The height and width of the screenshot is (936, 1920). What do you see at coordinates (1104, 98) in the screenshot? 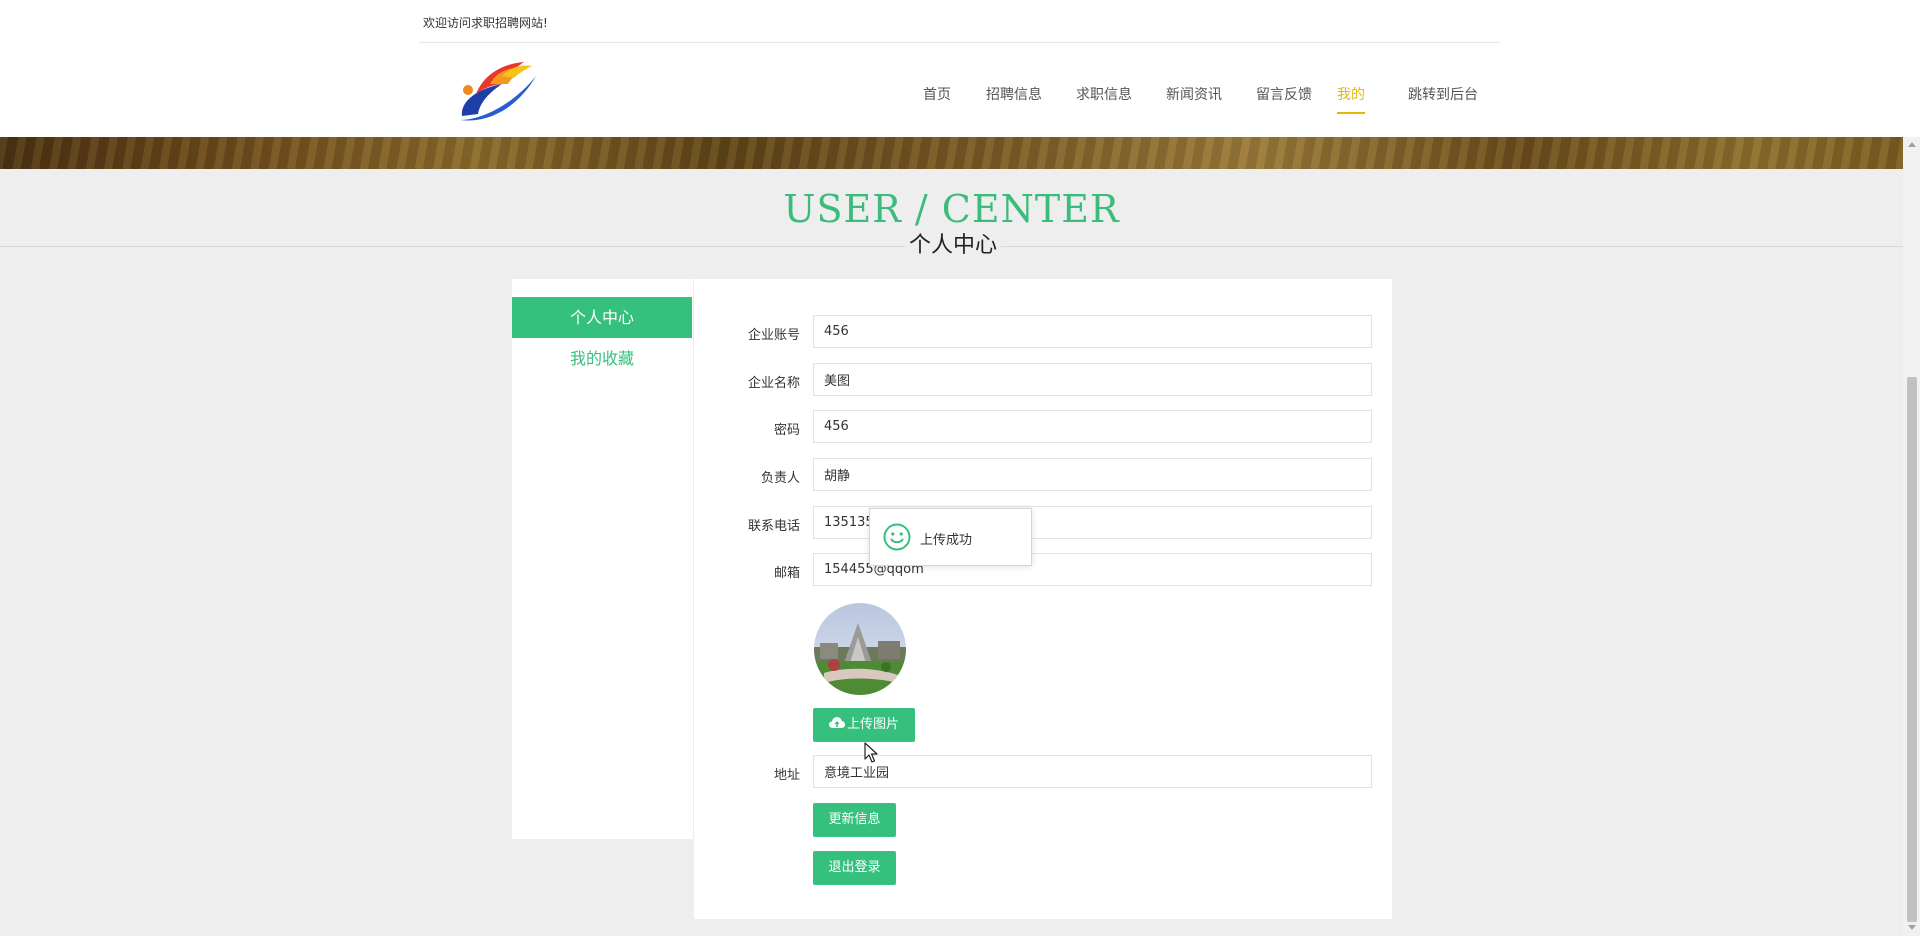
I see `nav-job-seeking: 求职信息` at bounding box center [1104, 98].